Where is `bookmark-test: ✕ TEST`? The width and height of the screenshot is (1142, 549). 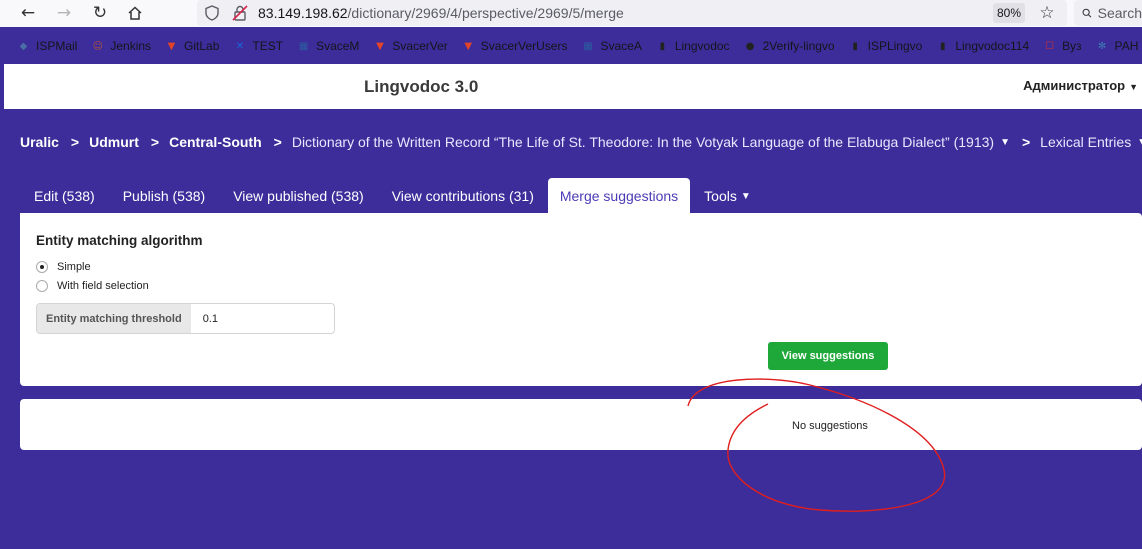
bookmark-test: ✕ TEST is located at coordinates (257, 46).